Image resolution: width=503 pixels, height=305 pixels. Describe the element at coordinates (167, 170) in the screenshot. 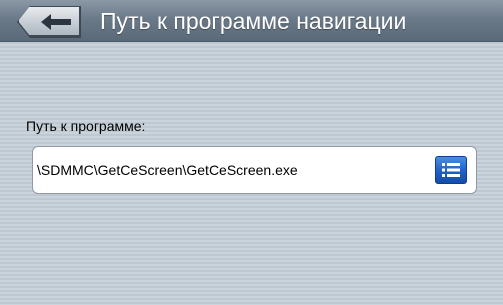

I see `path-value: \SDMMC\GetCeScreen\GetCeScreen.exe` at that location.